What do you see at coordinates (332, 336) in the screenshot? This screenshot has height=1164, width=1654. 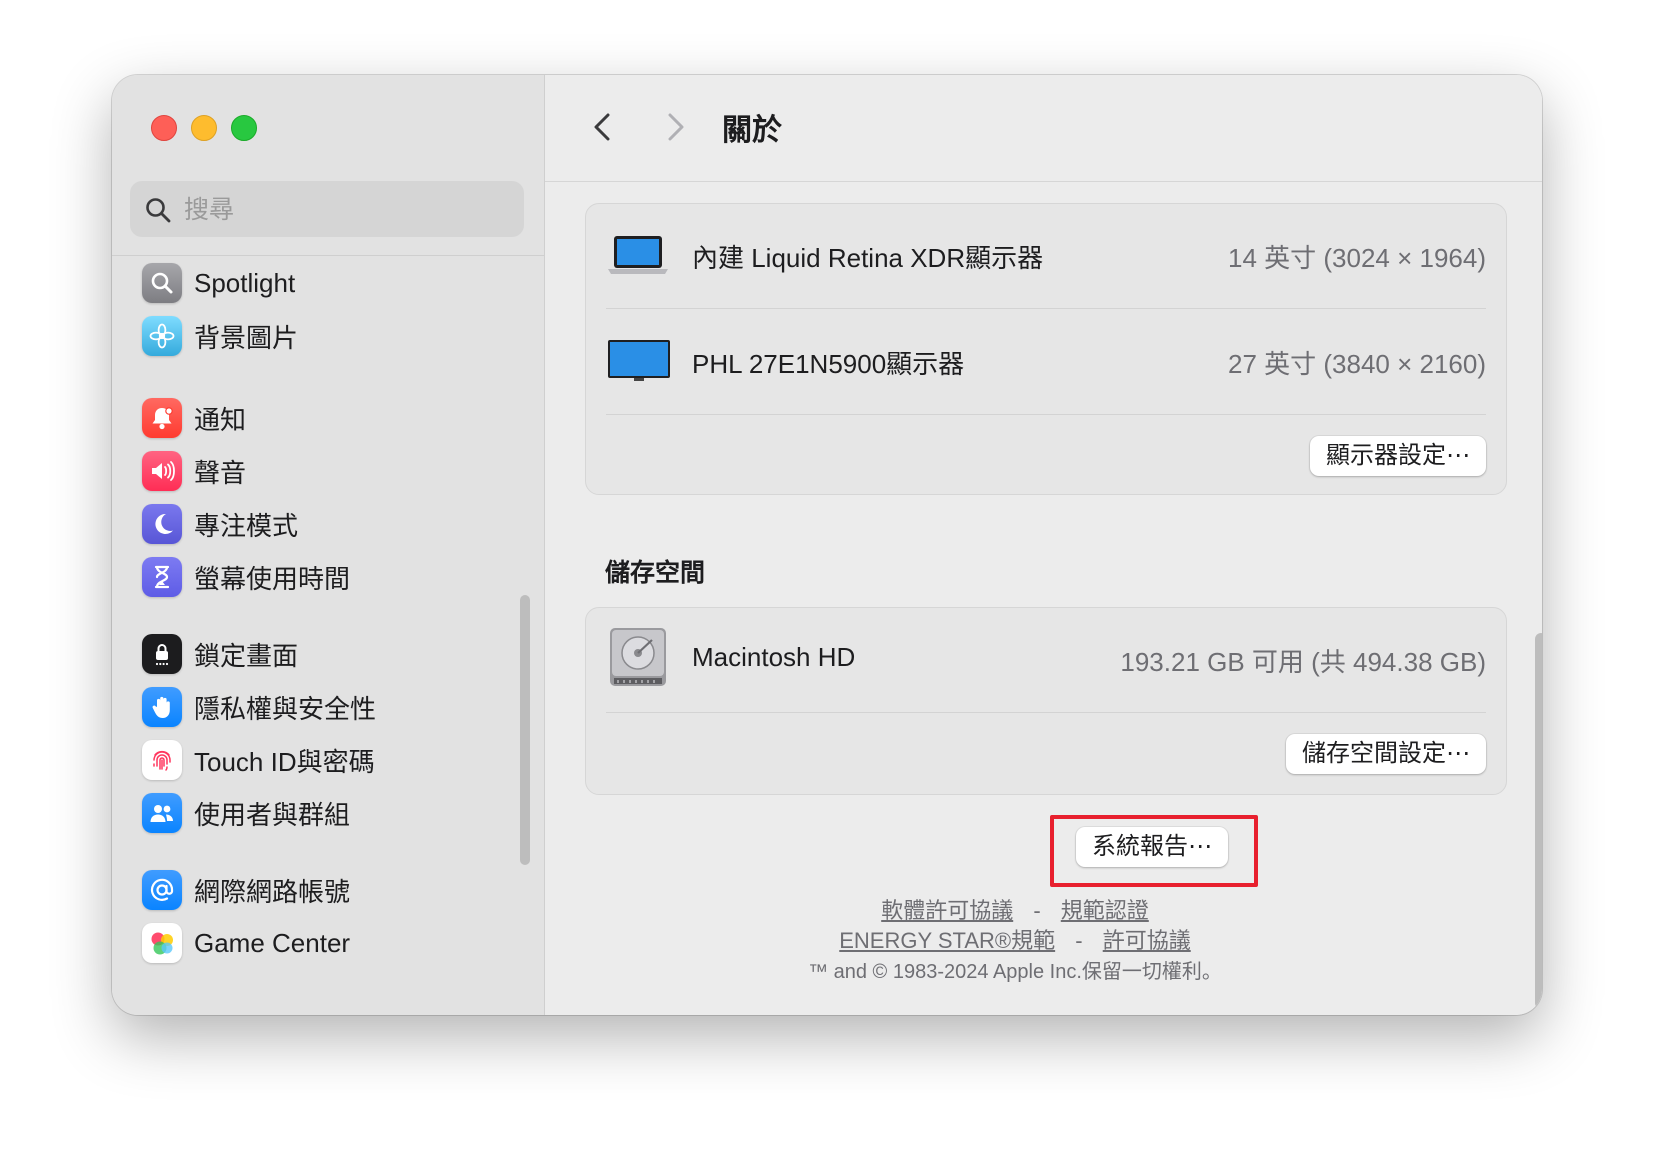 I see `sidebar-item-wallpaper: 背景圖片` at bounding box center [332, 336].